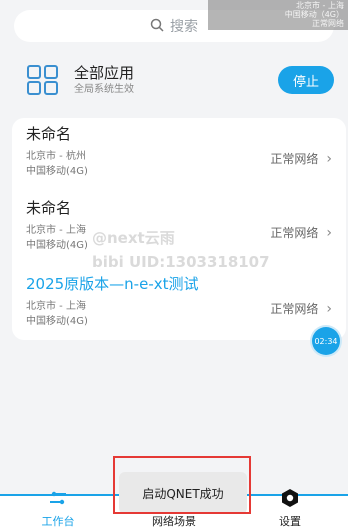  I want to click on scene-item: 未命名 北京市 - 上海 中国移动(4G) 正常网络 ›, so click(186, 233).